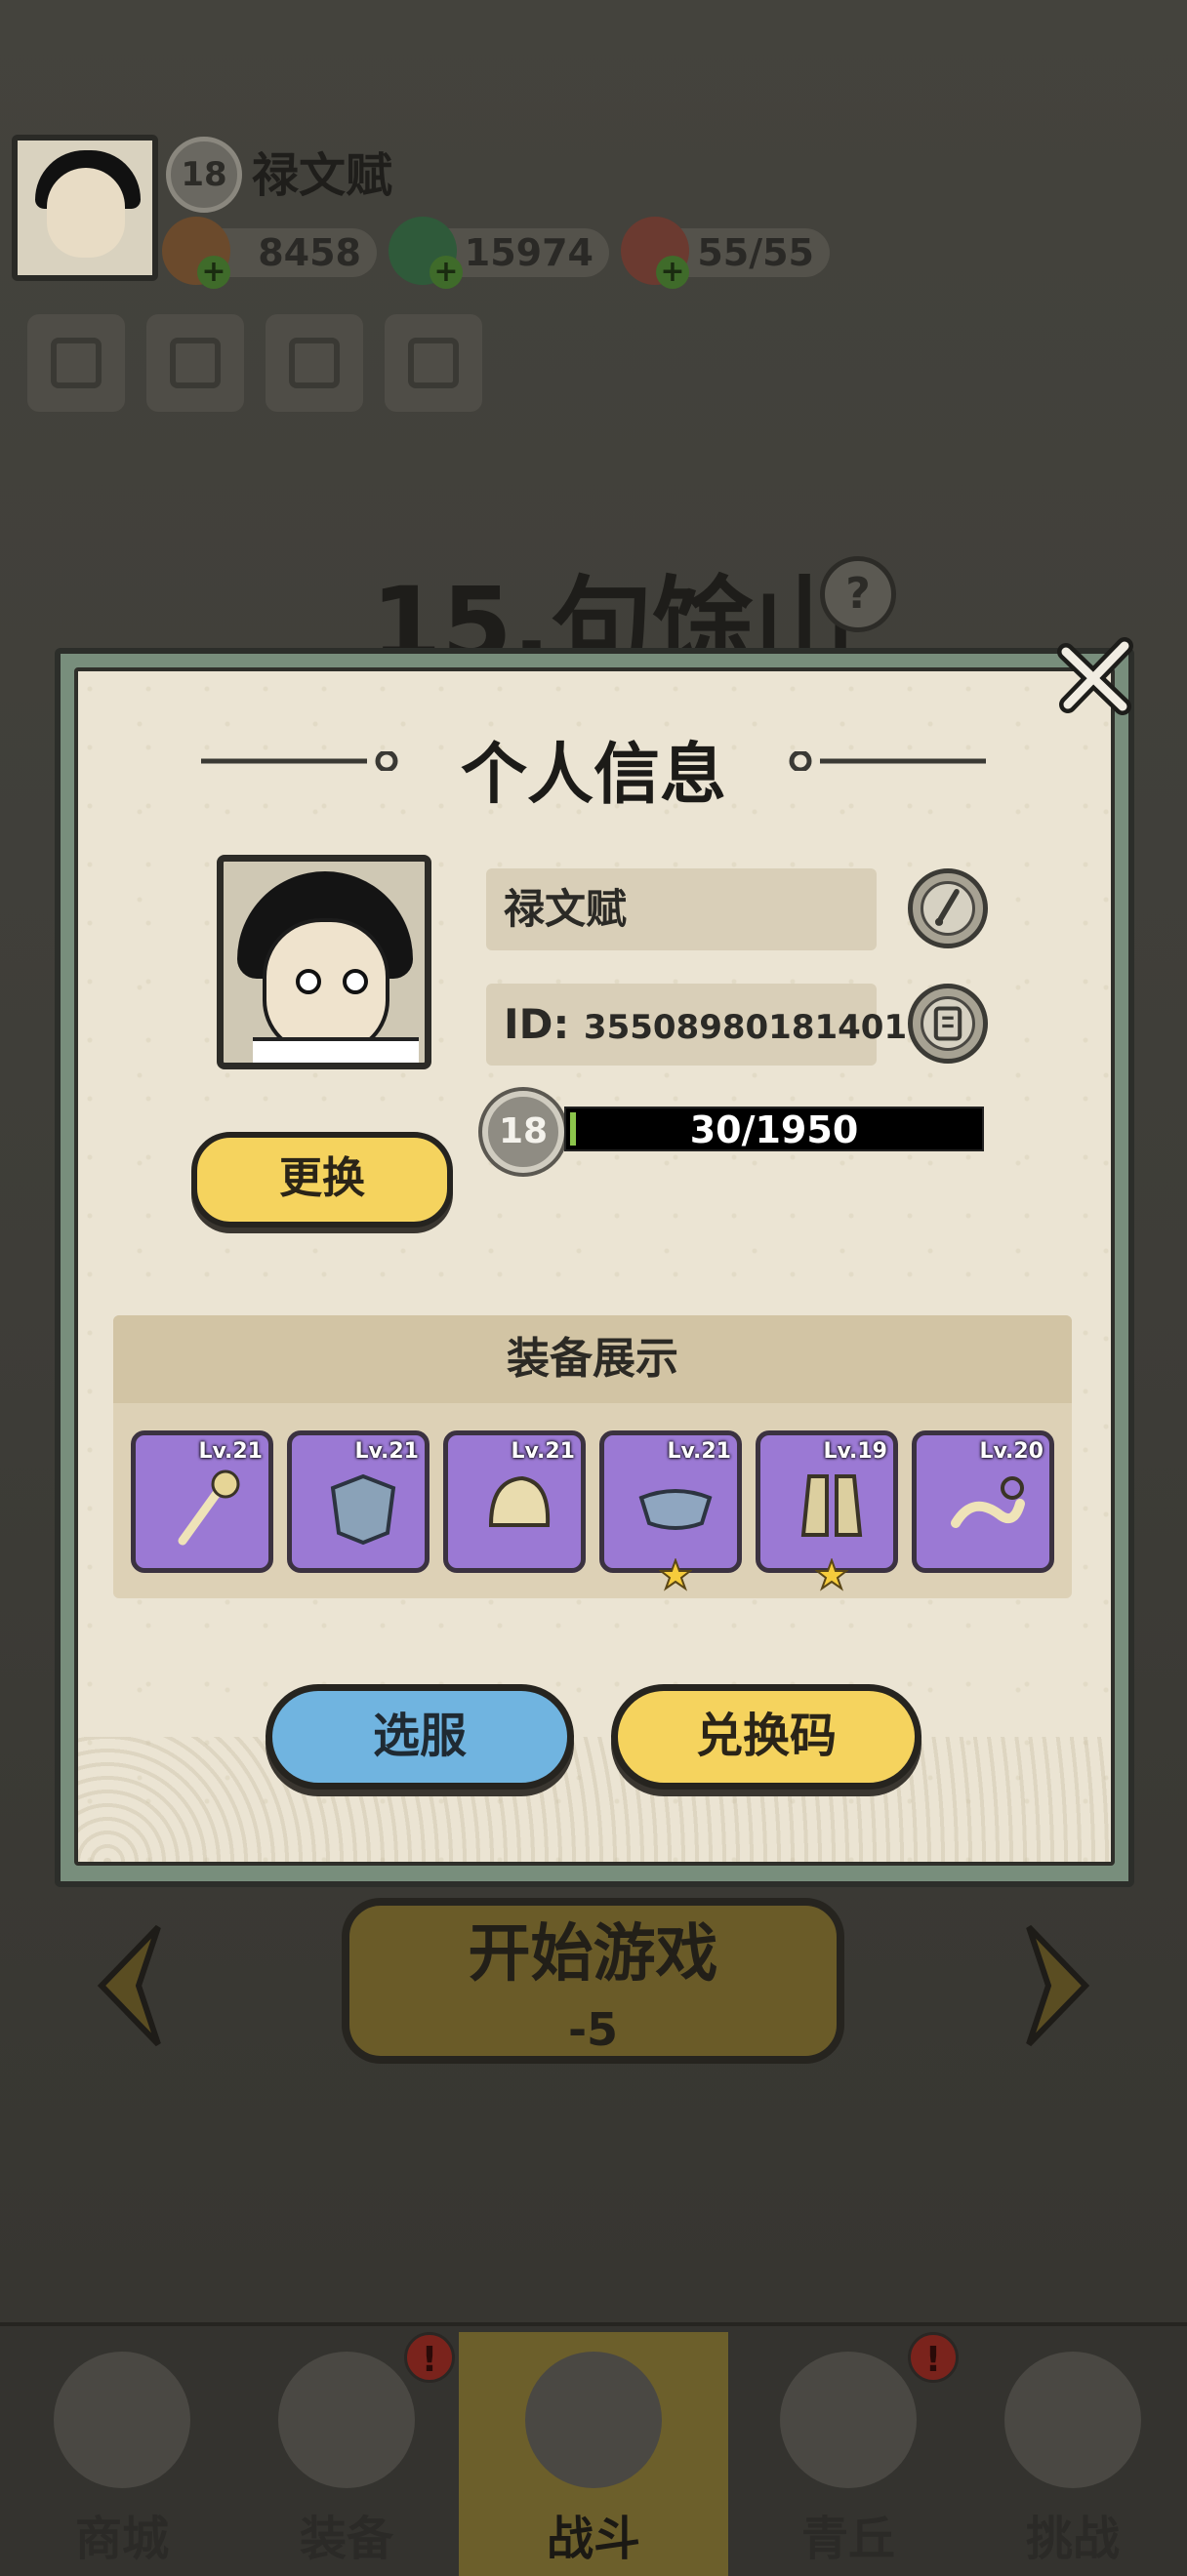 This screenshot has height=2576, width=1187. I want to click on friends-button, so click(433, 363).